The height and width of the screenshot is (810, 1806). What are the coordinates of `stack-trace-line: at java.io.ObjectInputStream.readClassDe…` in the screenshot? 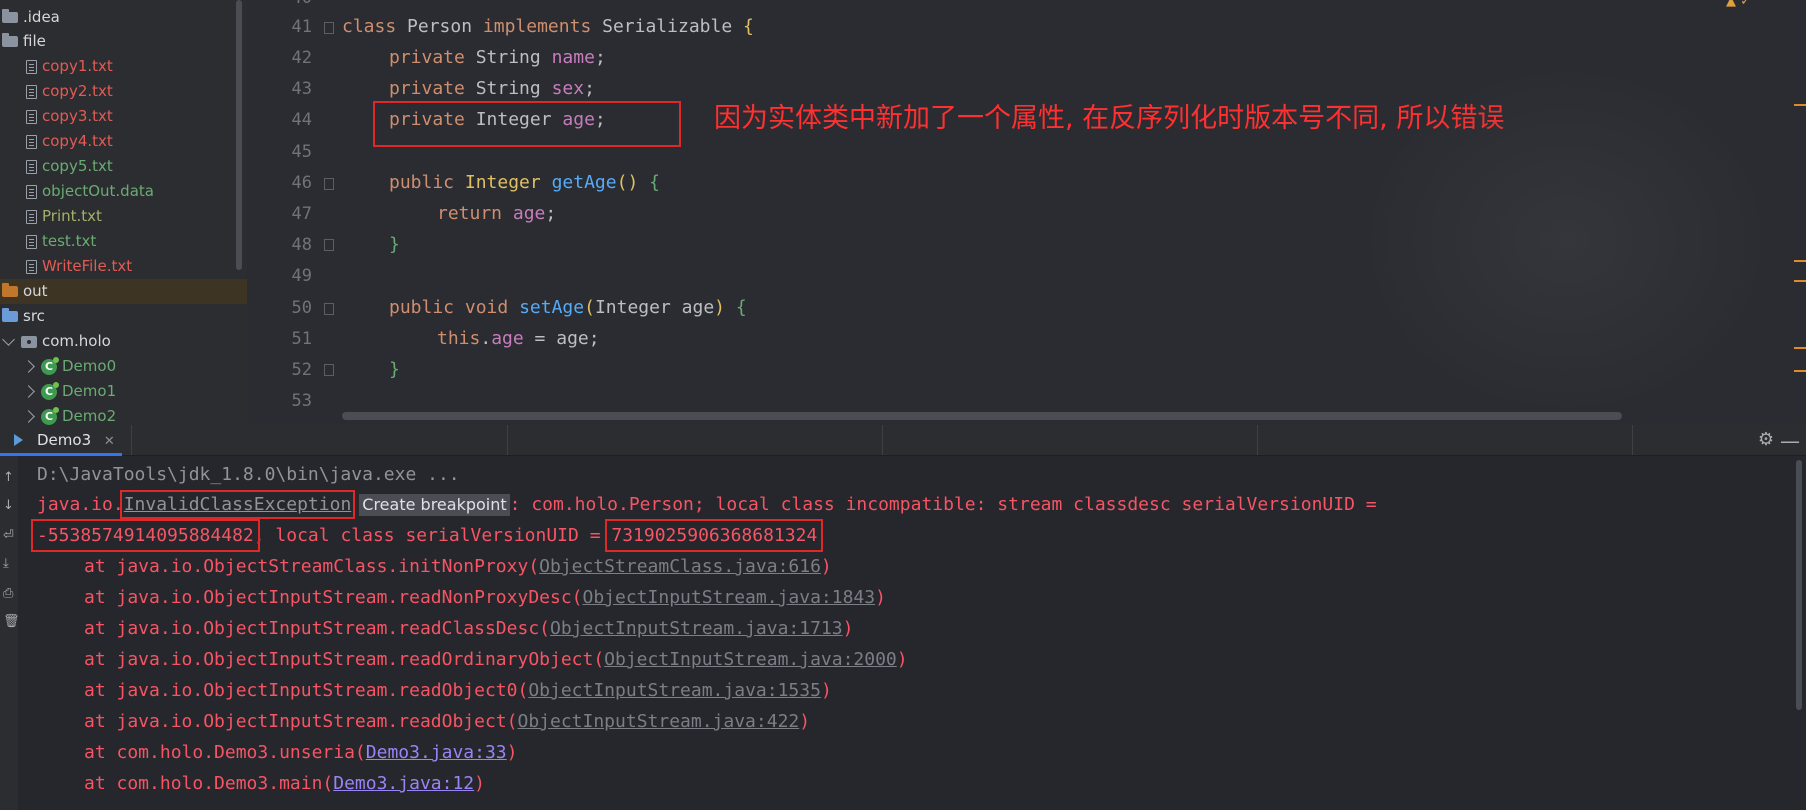 It's located at (469, 628).